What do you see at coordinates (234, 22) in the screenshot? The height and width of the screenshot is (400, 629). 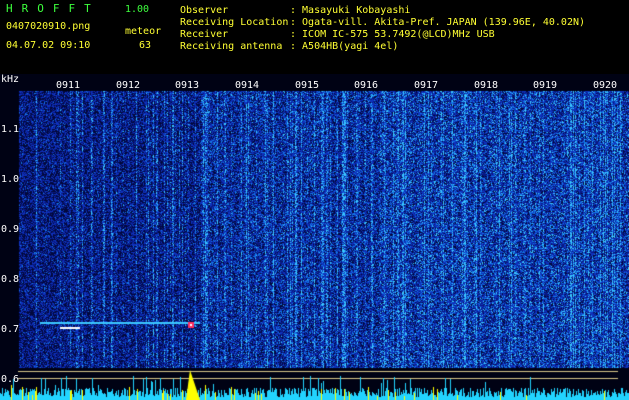 I see `location-label: Receiving Location` at bounding box center [234, 22].